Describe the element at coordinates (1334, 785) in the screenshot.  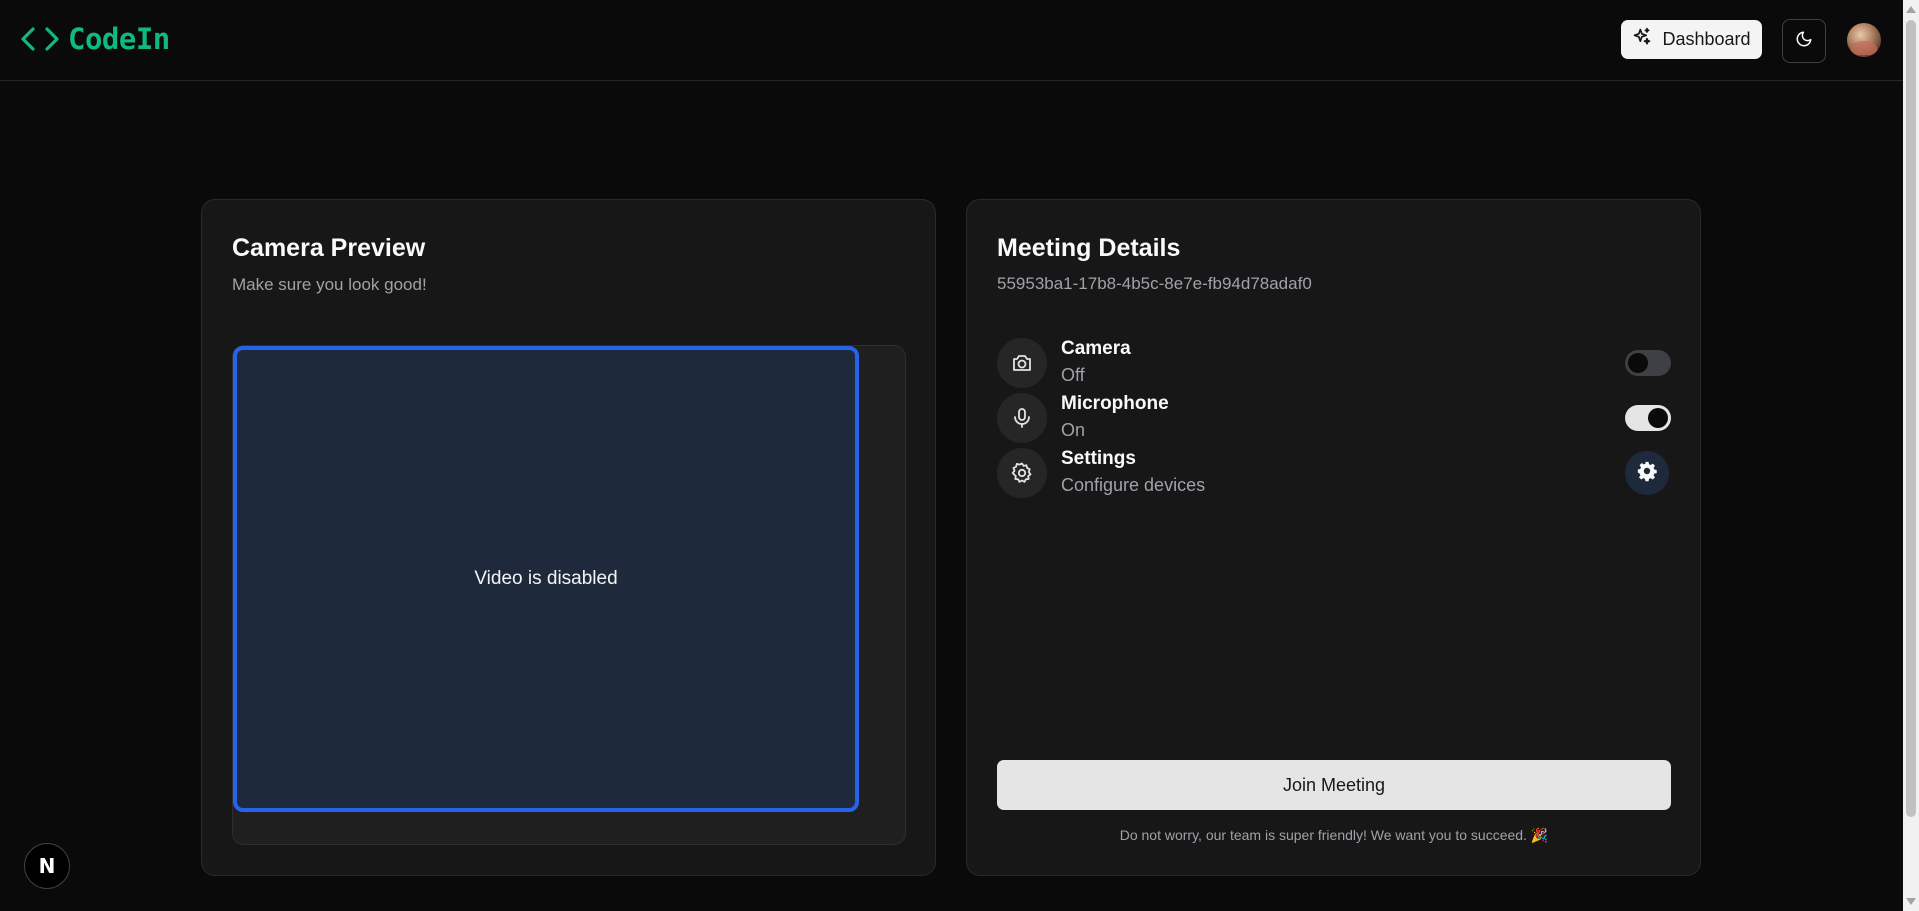
I see `join-meeting-button: Join Meeting` at that location.